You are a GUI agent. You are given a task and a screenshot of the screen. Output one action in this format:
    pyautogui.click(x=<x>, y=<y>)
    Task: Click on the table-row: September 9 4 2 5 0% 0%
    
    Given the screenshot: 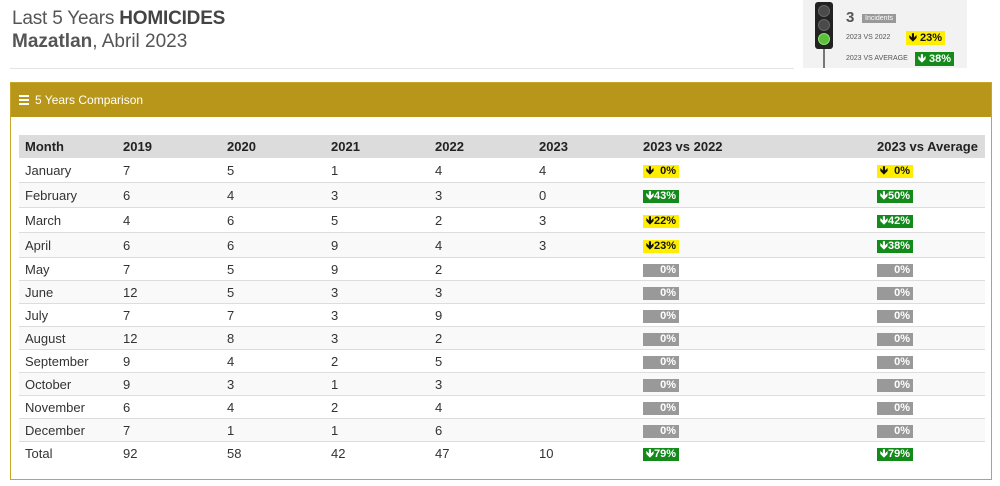 What is the action you would take?
    pyautogui.click(x=502, y=361)
    